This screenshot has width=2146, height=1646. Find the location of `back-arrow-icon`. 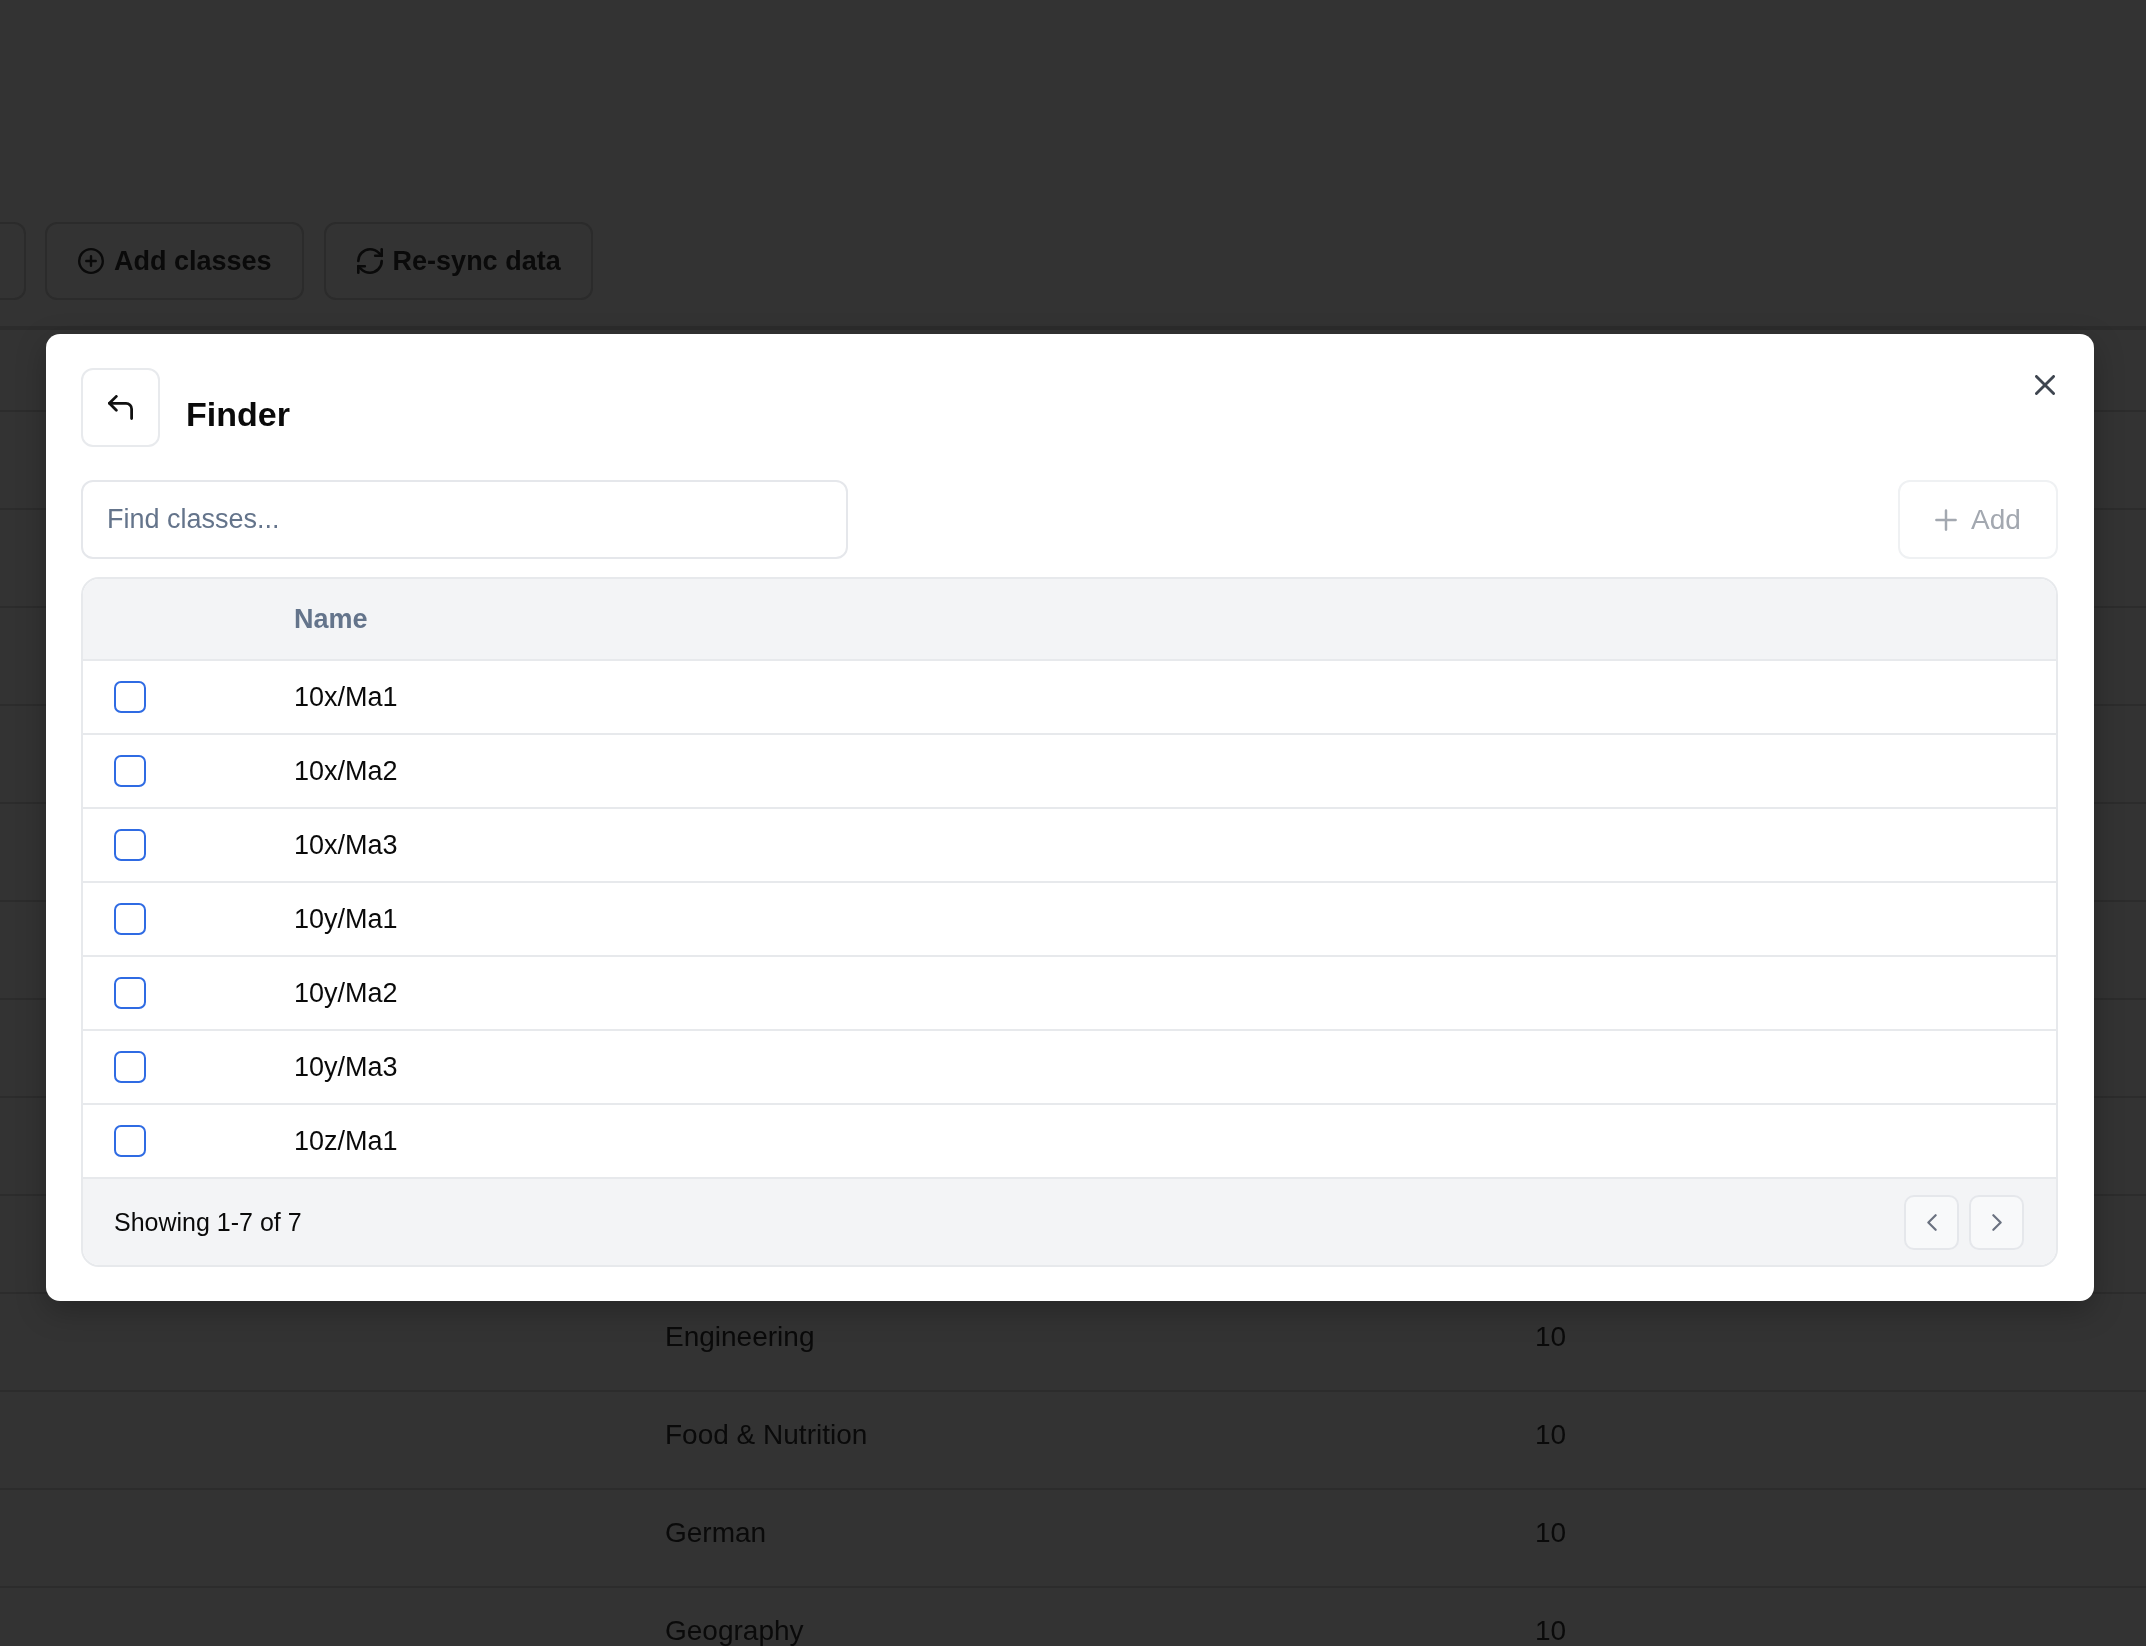

back-arrow-icon is located at coordinates (120, 407).